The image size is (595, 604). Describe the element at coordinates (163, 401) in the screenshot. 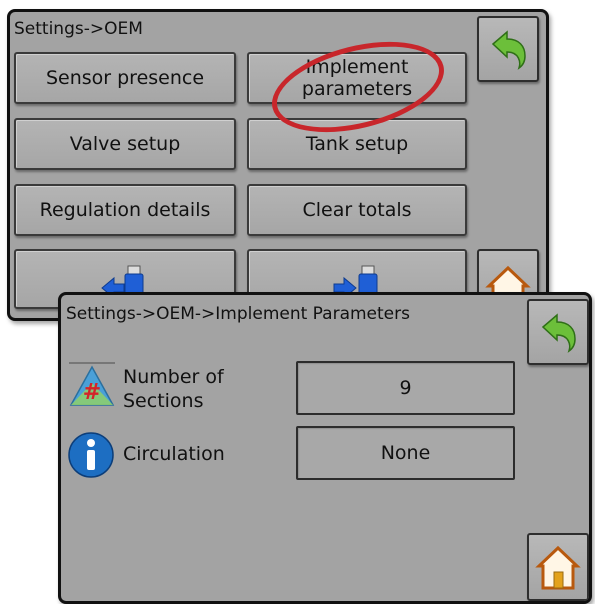

I see `number-of-sections-label-line2: Sections` at that location.